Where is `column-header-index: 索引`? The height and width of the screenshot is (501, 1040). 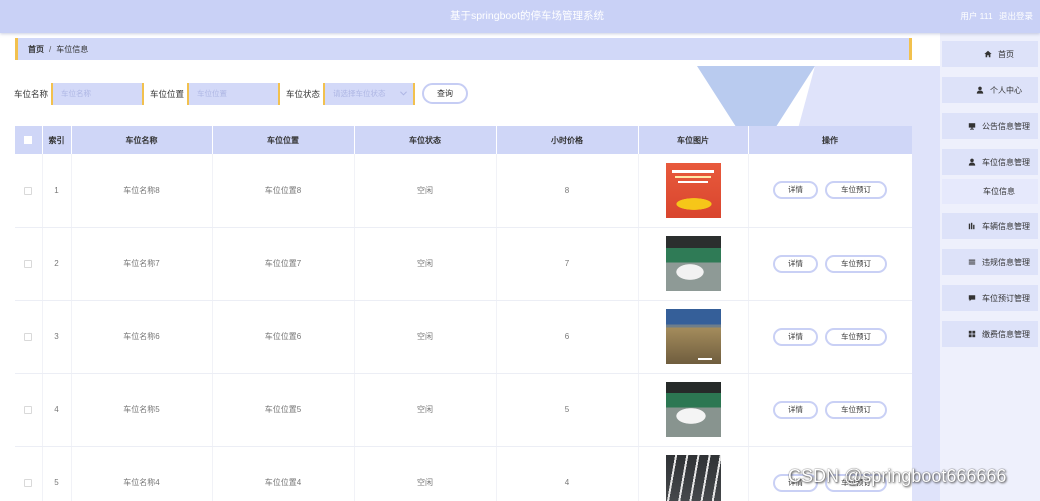
column-header-index: 索引 is located at coordinates (57, 140).